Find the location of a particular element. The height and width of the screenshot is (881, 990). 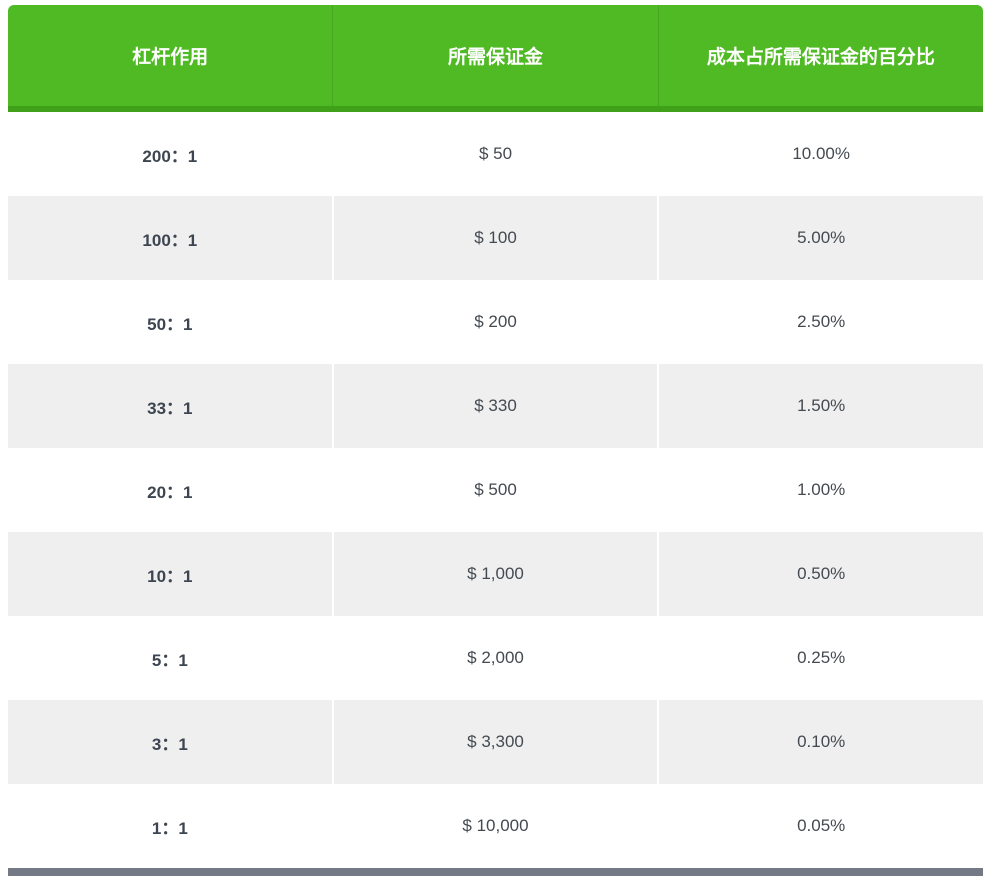

table-row: 200：1 $ 50 10.00% is located at coordinates (495, 154).